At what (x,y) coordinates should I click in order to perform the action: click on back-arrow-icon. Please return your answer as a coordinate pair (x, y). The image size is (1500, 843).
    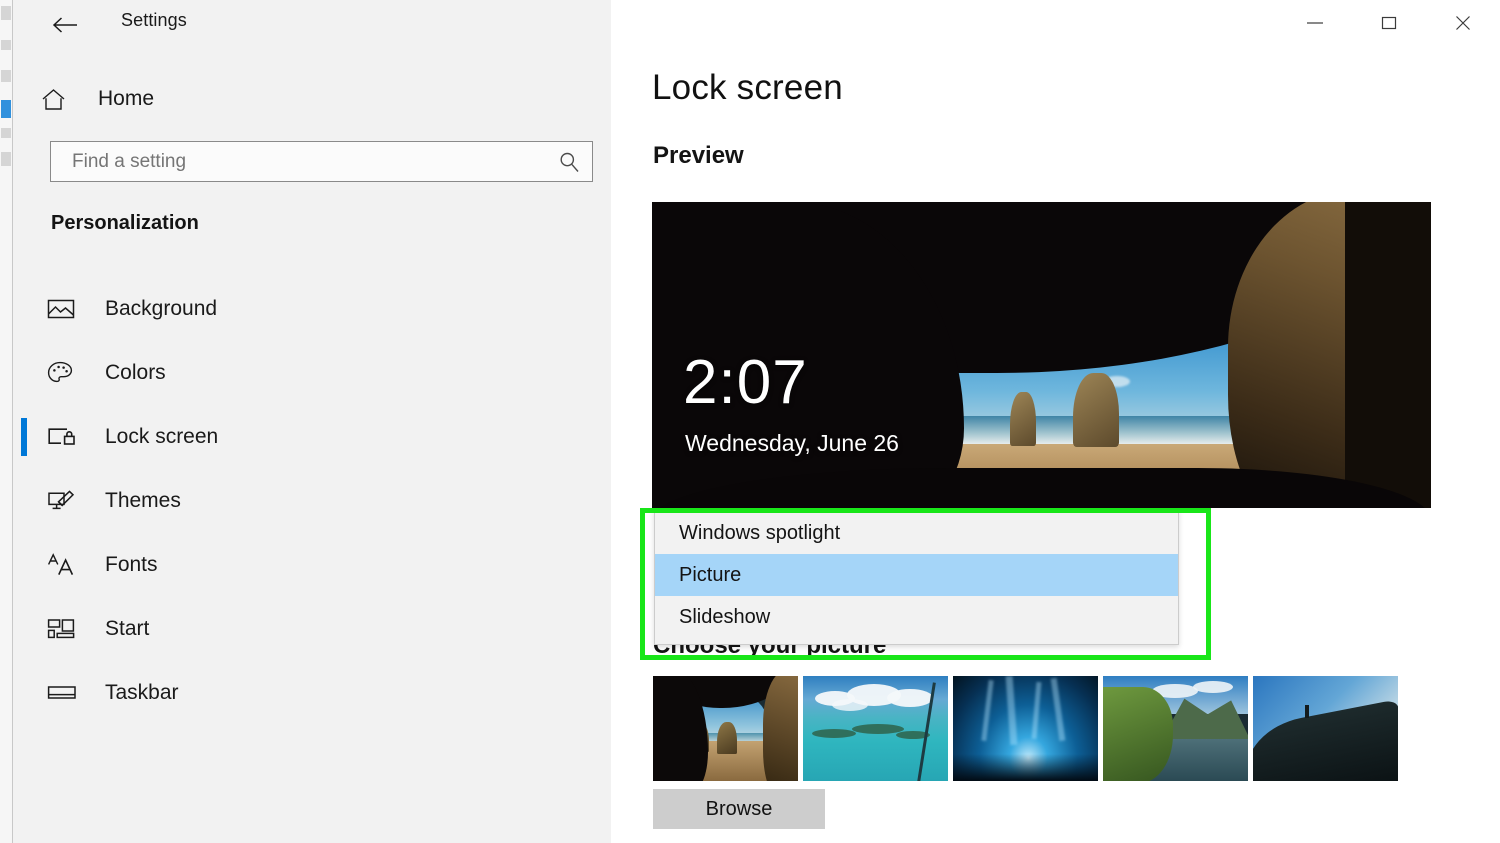
    Looking at the image, I should click on (65, 25).